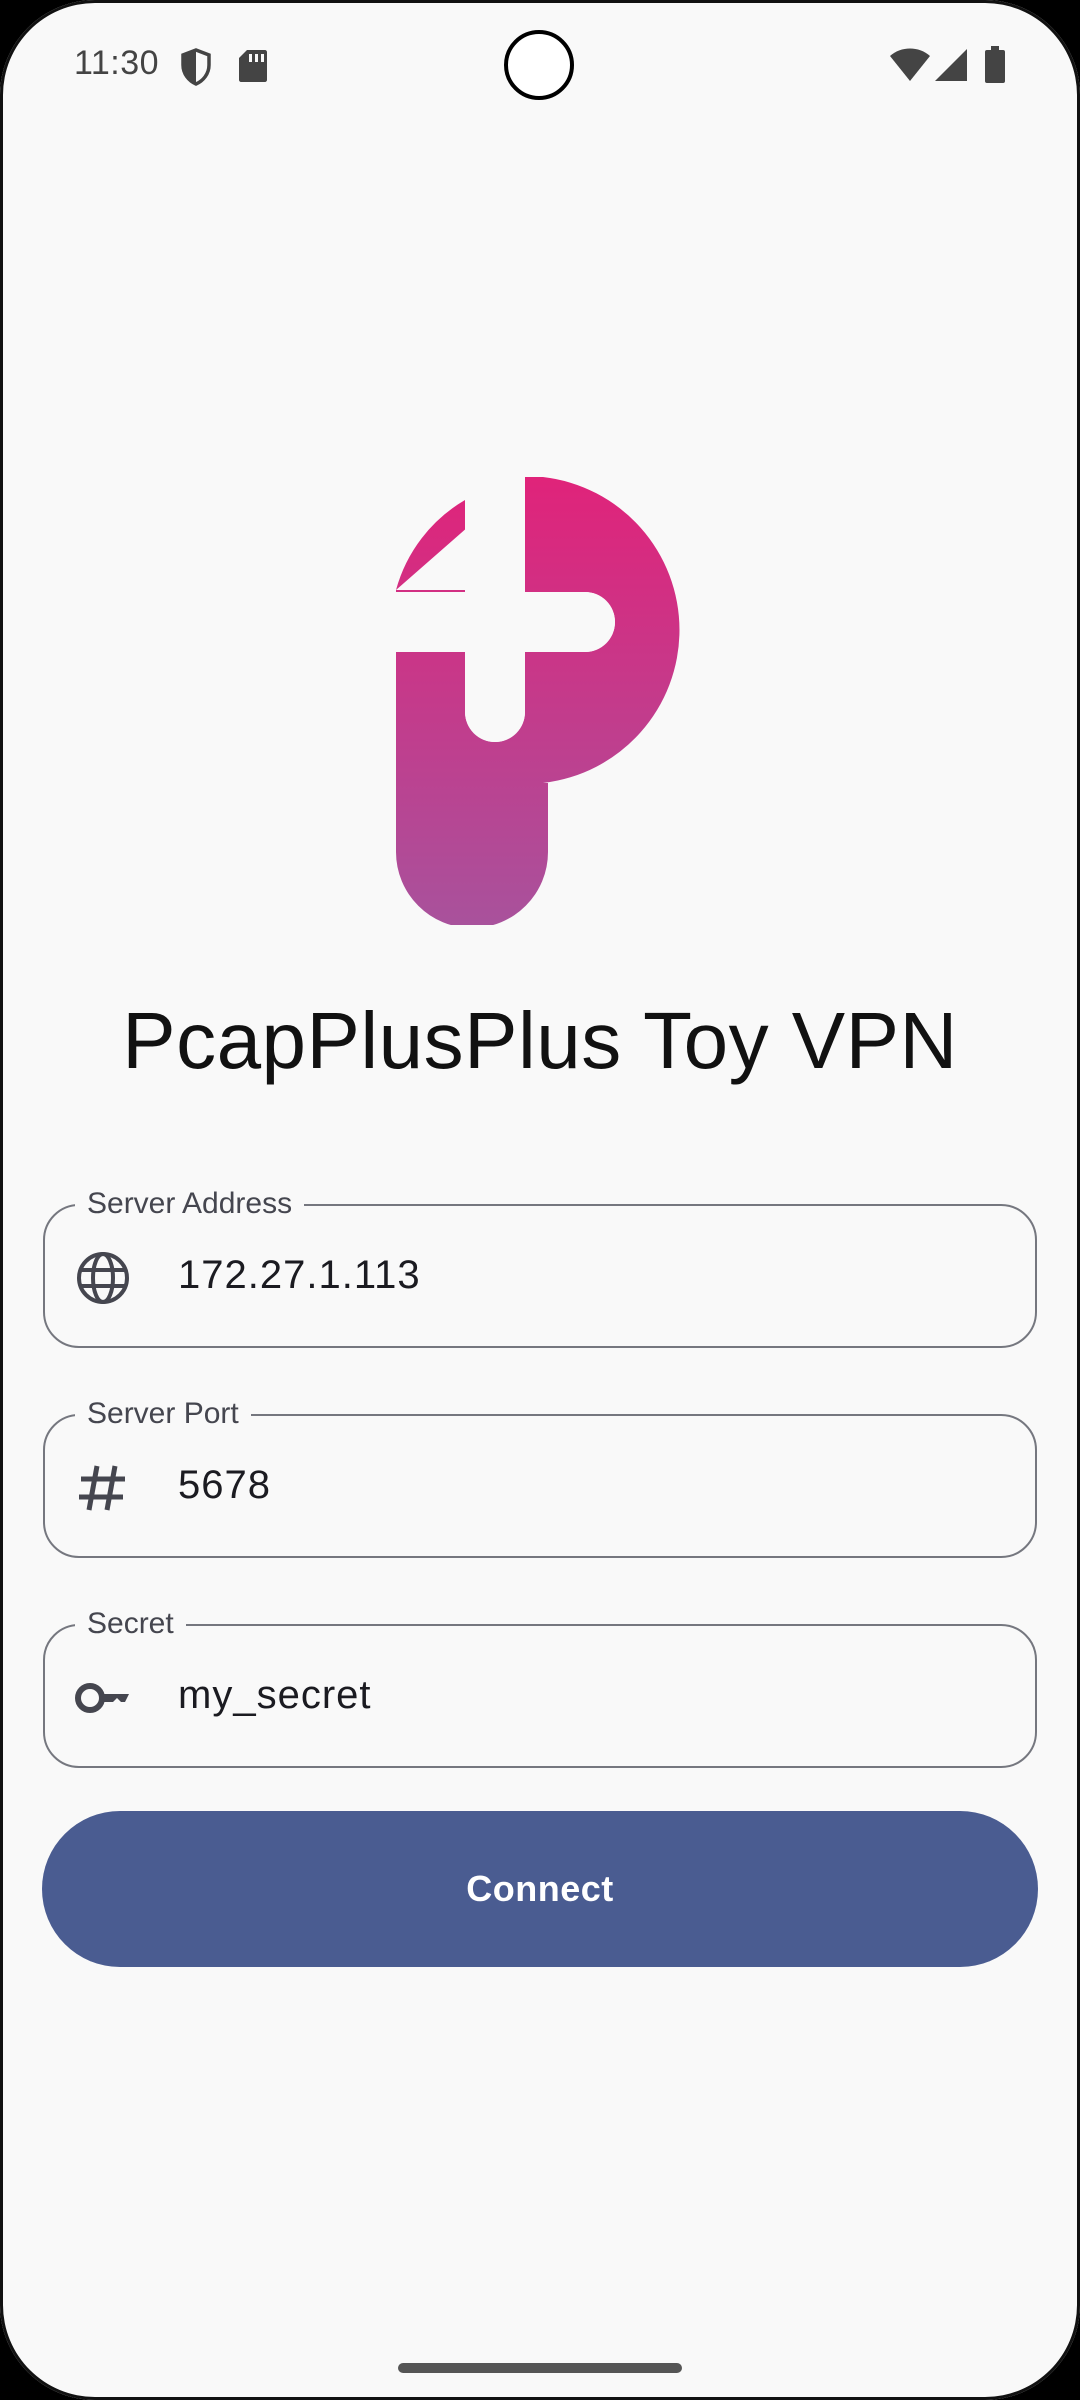 This screenshot has width=1080, height=2400. What do you see at coordinates (951, 65) in the screenshot?
I see `cell-signal-icon` at bounding box center [951, 65].